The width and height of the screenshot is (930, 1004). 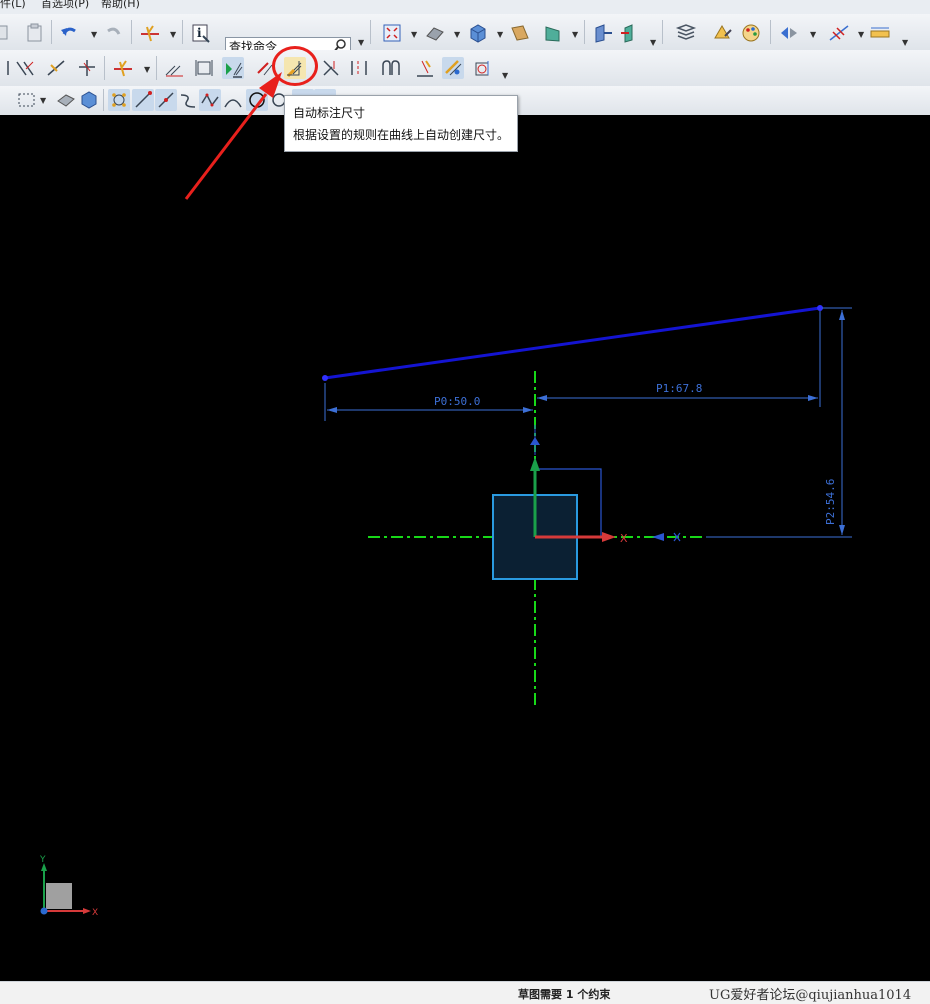 What do you see at coordinates (143, 100) in the screenshot?
I see `snap-endpoint-icon` at bounding box center [143, 100].